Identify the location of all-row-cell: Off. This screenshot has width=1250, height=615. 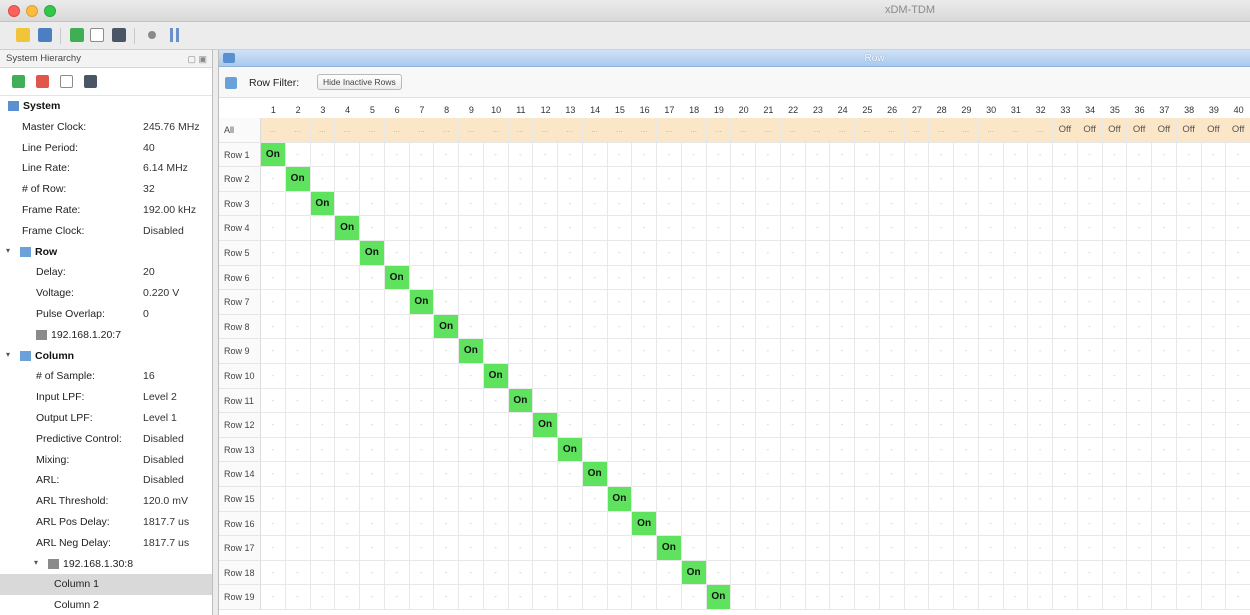
(1115, 130).